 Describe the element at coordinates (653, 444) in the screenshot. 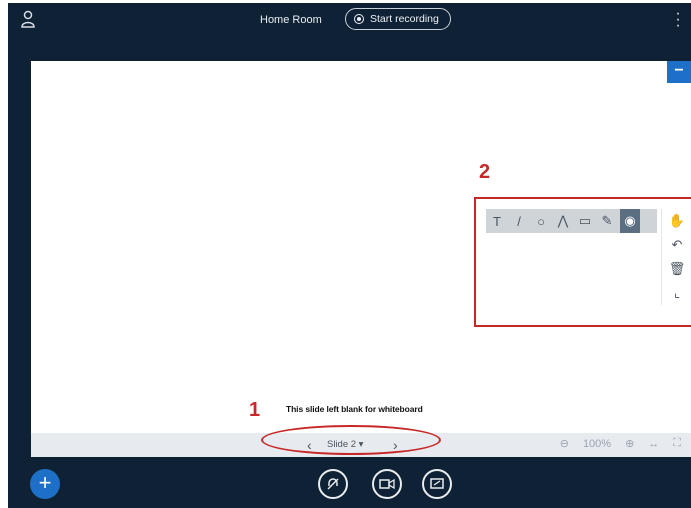

I see `fit-width-icon: ↔` at that location.